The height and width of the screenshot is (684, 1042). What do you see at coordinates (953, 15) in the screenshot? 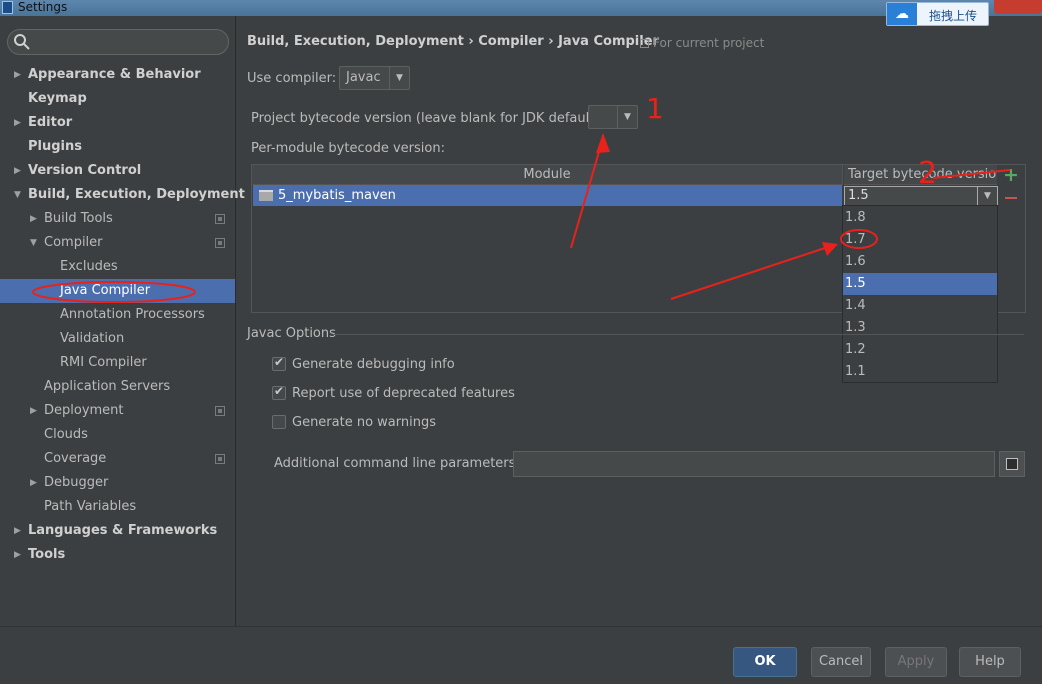
I see `drag-upload-label: 拖拽上传` at bounding box center [953, 15].